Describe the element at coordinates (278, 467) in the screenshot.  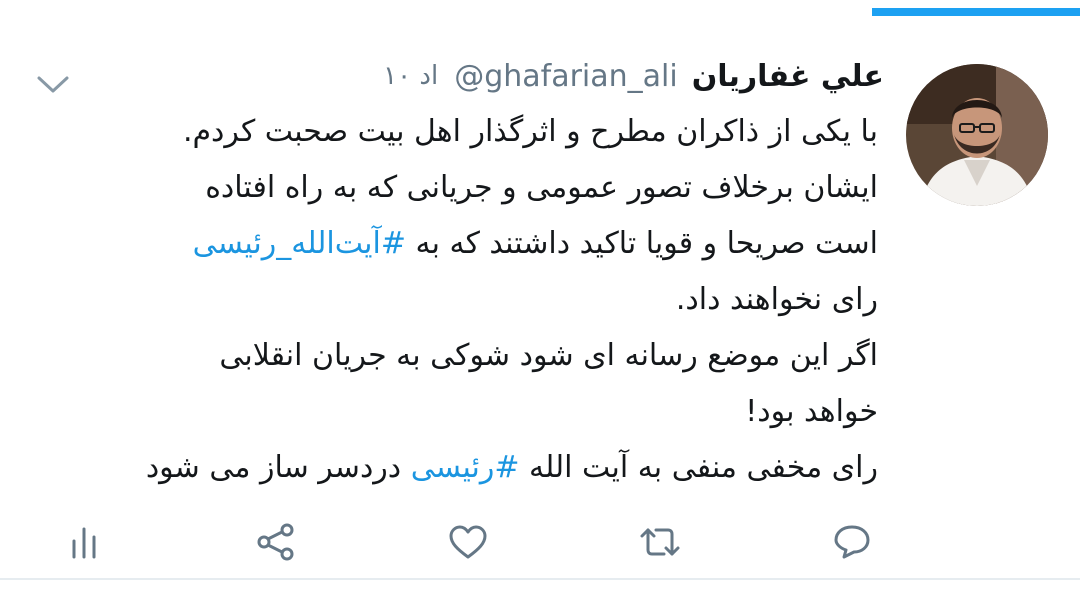
I see `tweet-text-segment: دردسر ساز می شود` at that location.